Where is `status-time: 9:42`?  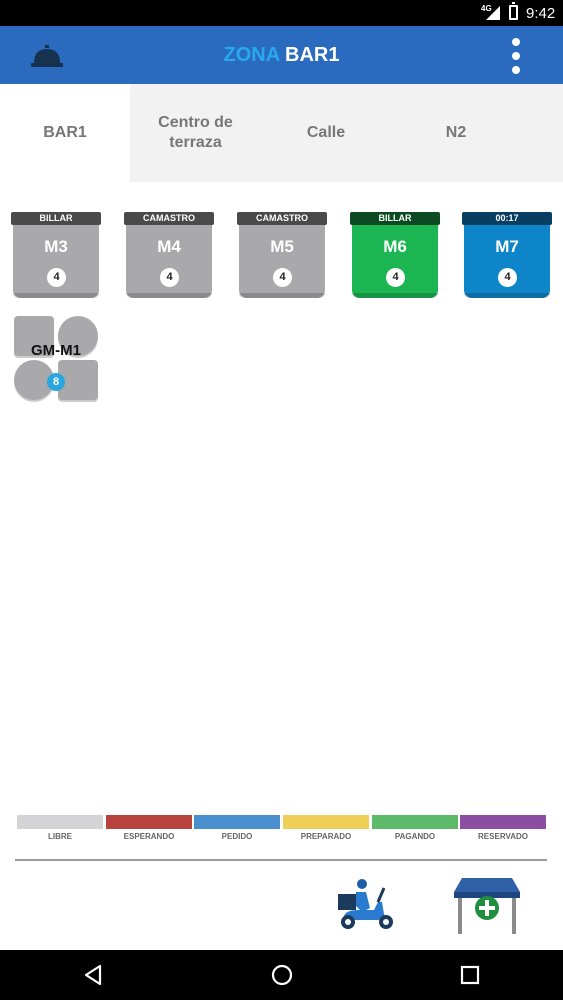 status-time: 9:42 is located at coordinates (541, 13).